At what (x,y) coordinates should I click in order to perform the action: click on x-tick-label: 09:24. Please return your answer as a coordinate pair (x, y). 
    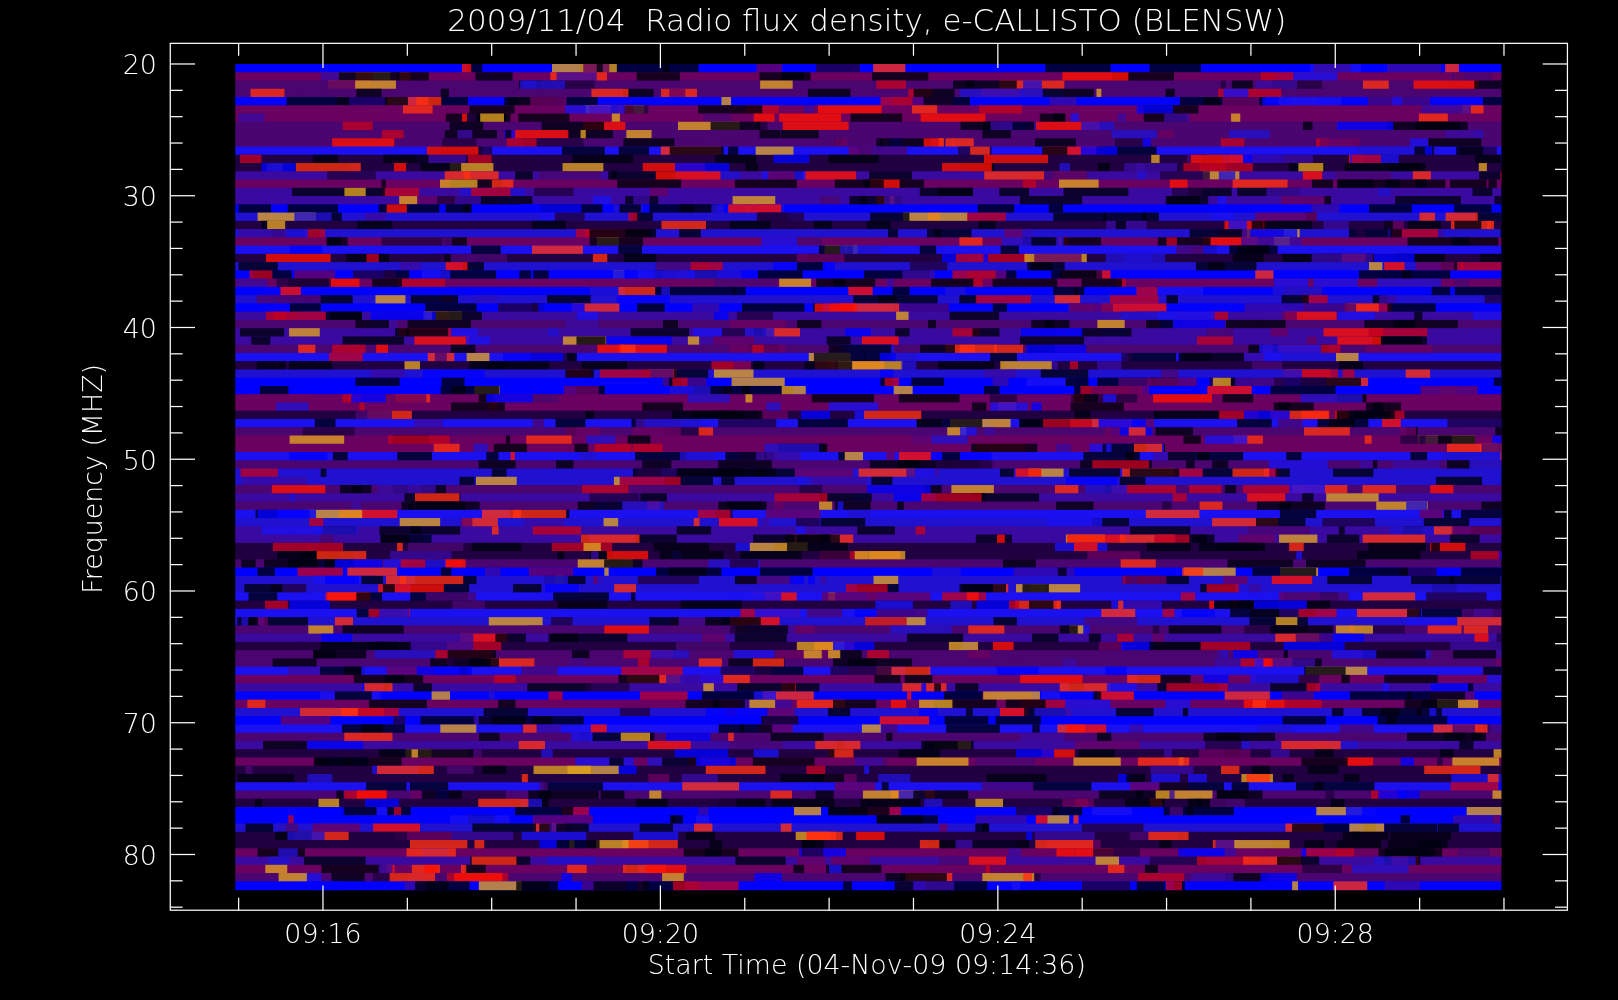
    Looking at the image, I should click on (998, 934).